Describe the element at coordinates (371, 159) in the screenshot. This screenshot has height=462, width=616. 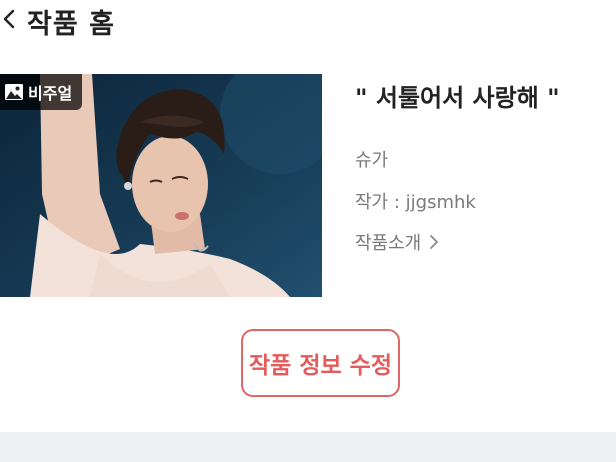
I see `character-tag: 슈가` at that location.